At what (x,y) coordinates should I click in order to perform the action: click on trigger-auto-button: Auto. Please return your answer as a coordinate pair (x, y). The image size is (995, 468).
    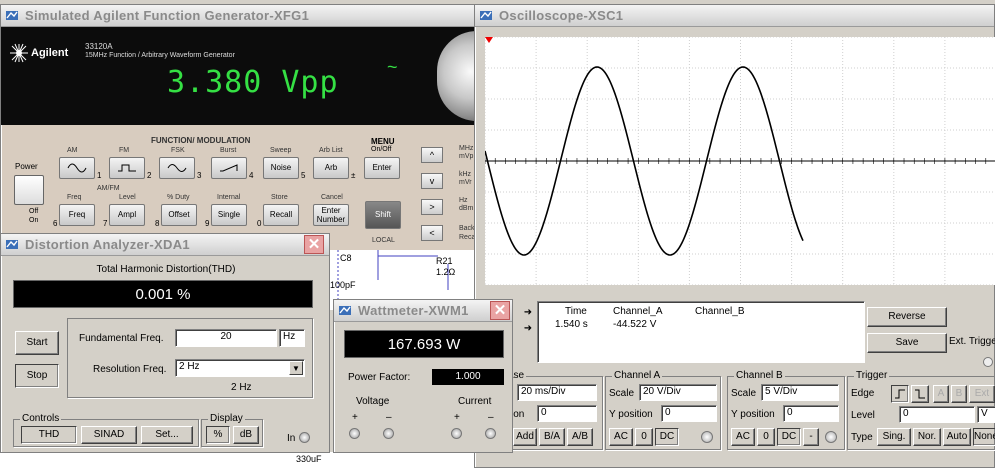
    Looking at the image, I should click on (957, 437).